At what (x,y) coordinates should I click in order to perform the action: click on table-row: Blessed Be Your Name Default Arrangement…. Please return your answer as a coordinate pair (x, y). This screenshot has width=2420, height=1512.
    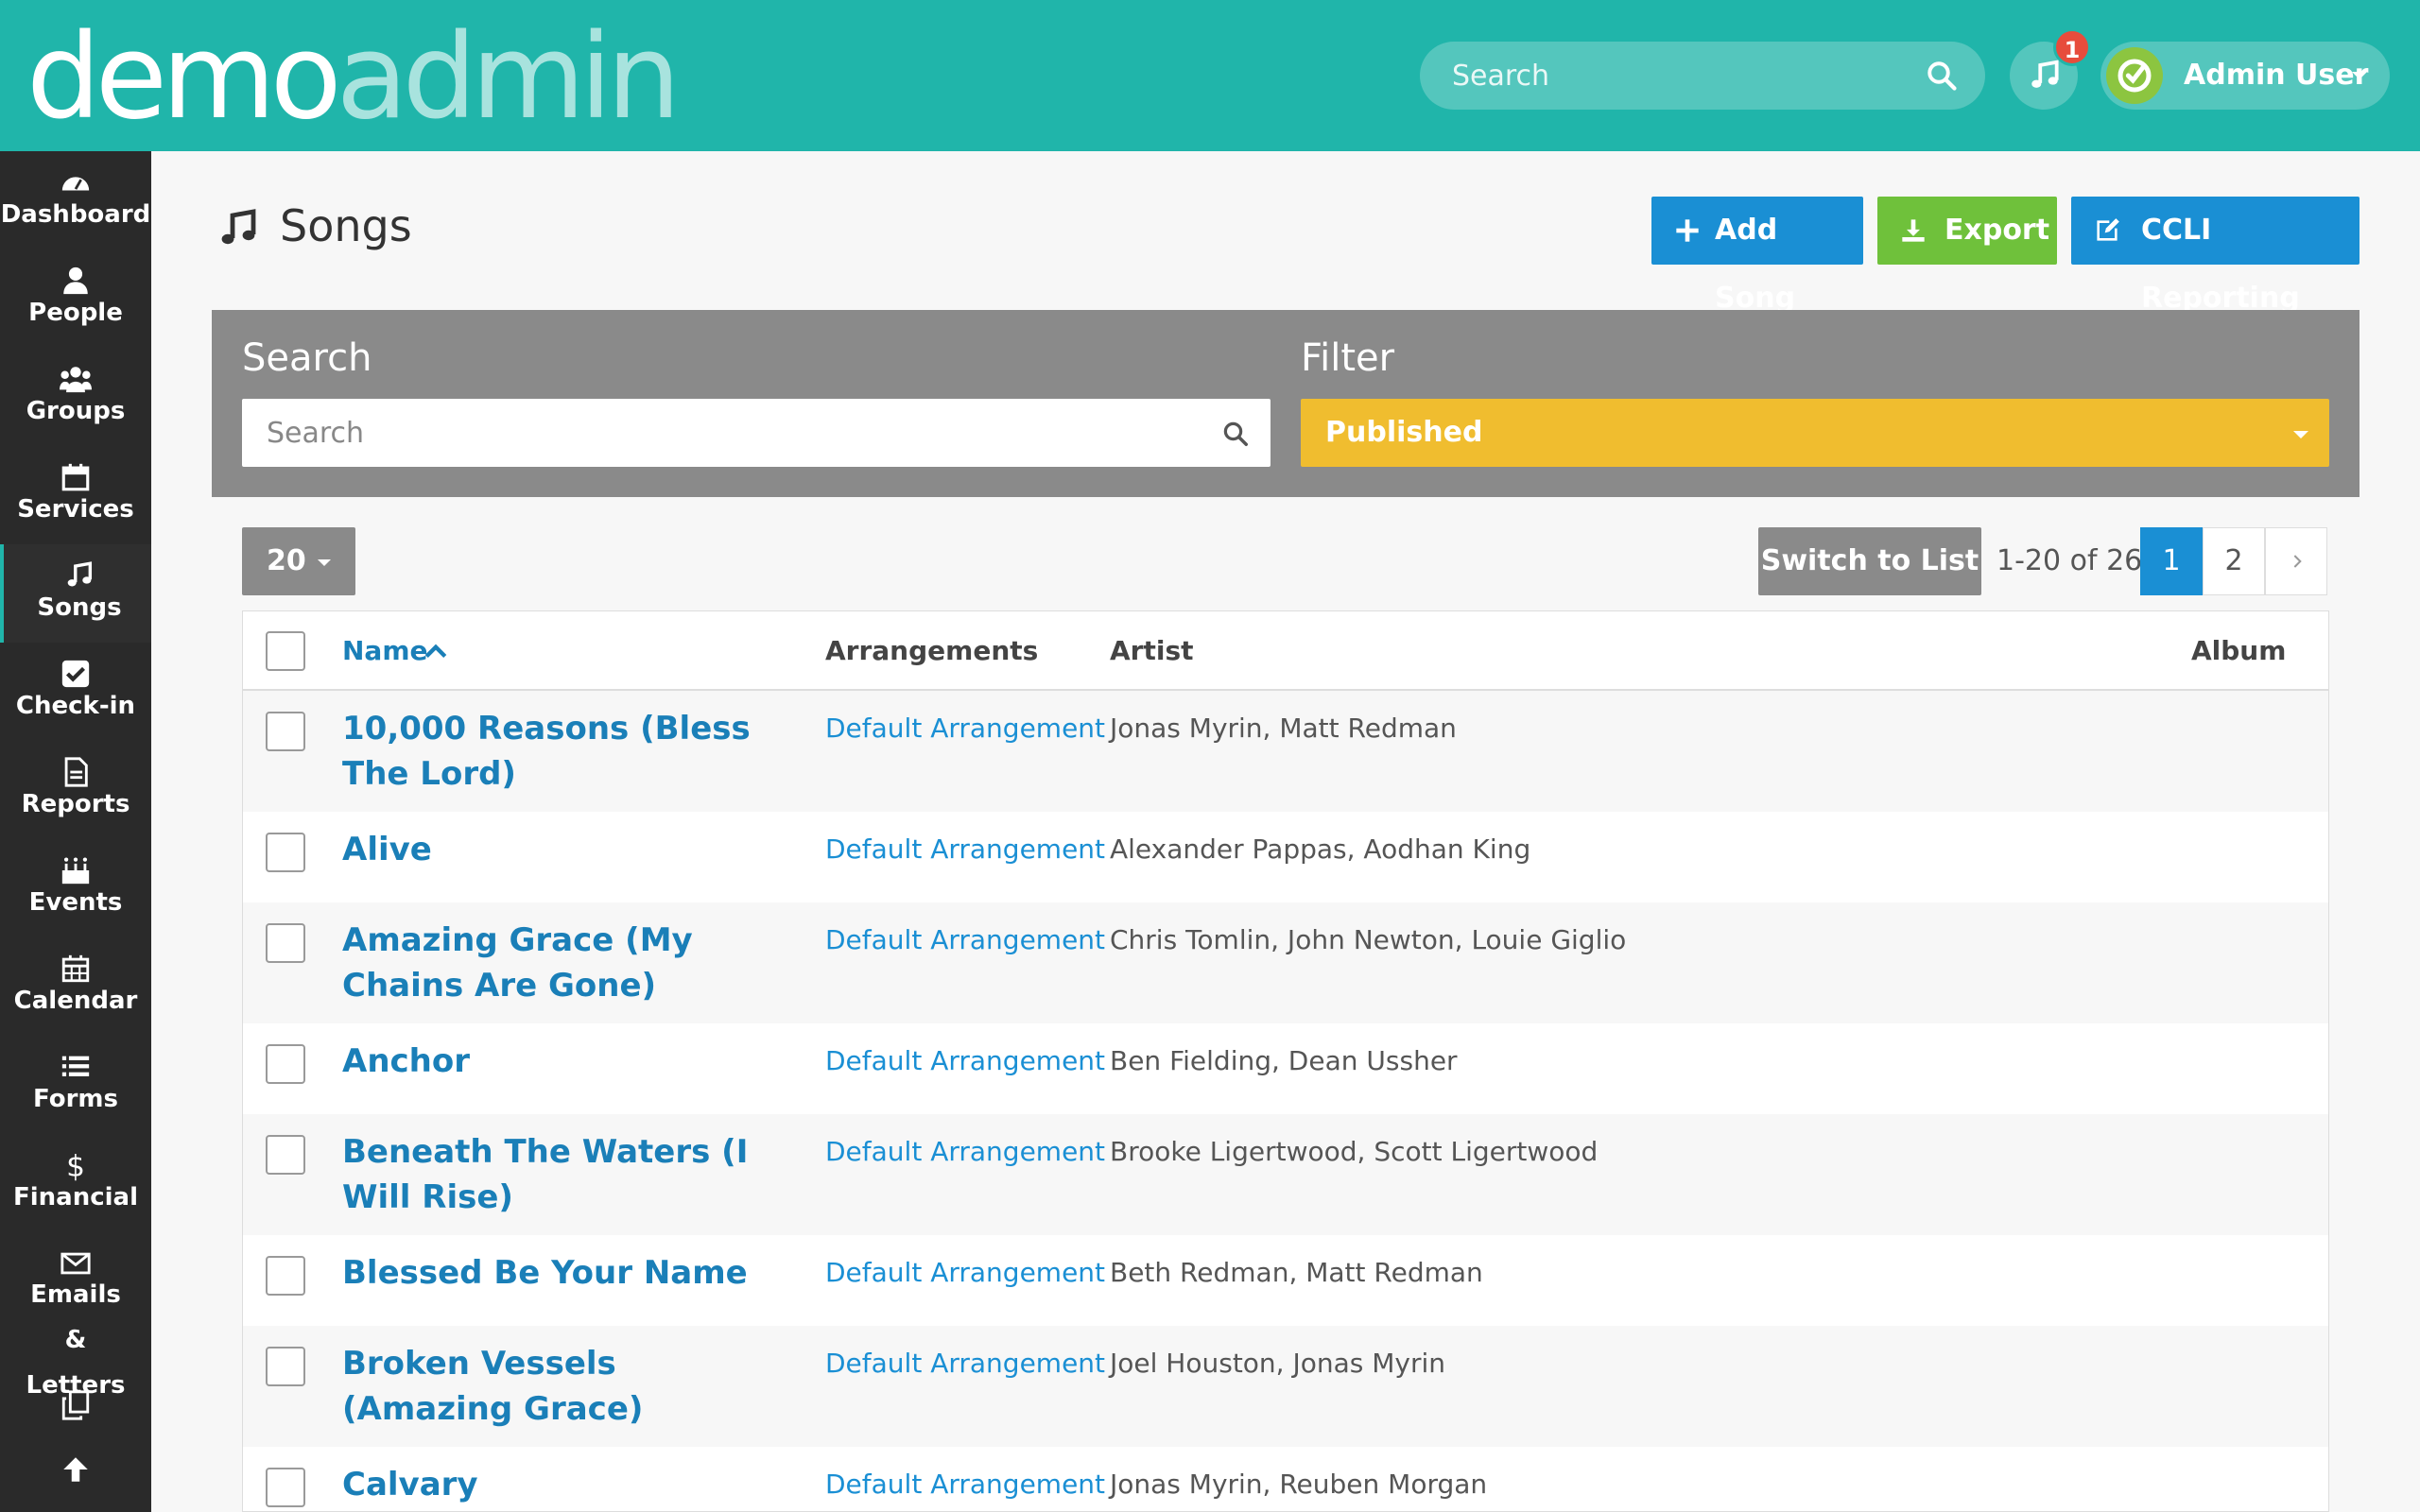
    Looking at the image, I should click on (1285, 1280).